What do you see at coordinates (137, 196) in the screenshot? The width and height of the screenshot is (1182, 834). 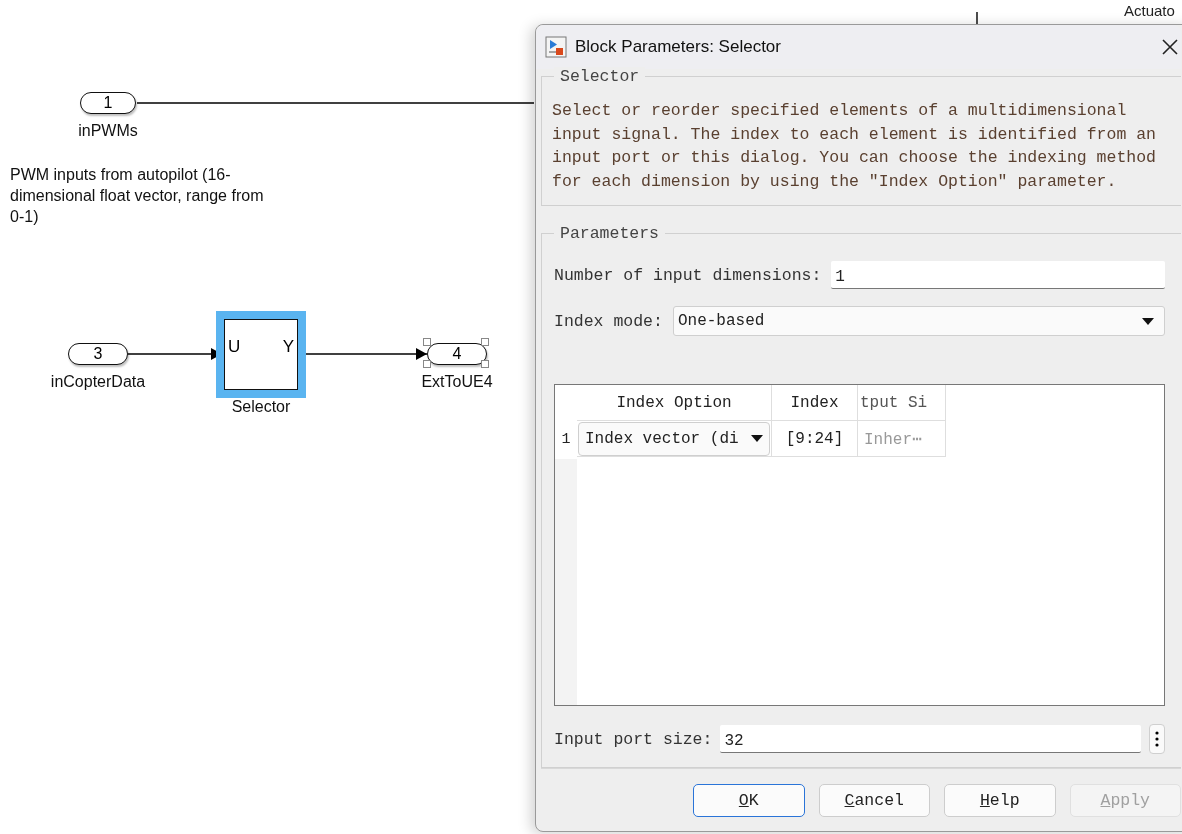 I see `annotation-text: PWM inputs from autopilot (16-dimensional float vector, range from 0-1)` at bounding box center [137, 196].